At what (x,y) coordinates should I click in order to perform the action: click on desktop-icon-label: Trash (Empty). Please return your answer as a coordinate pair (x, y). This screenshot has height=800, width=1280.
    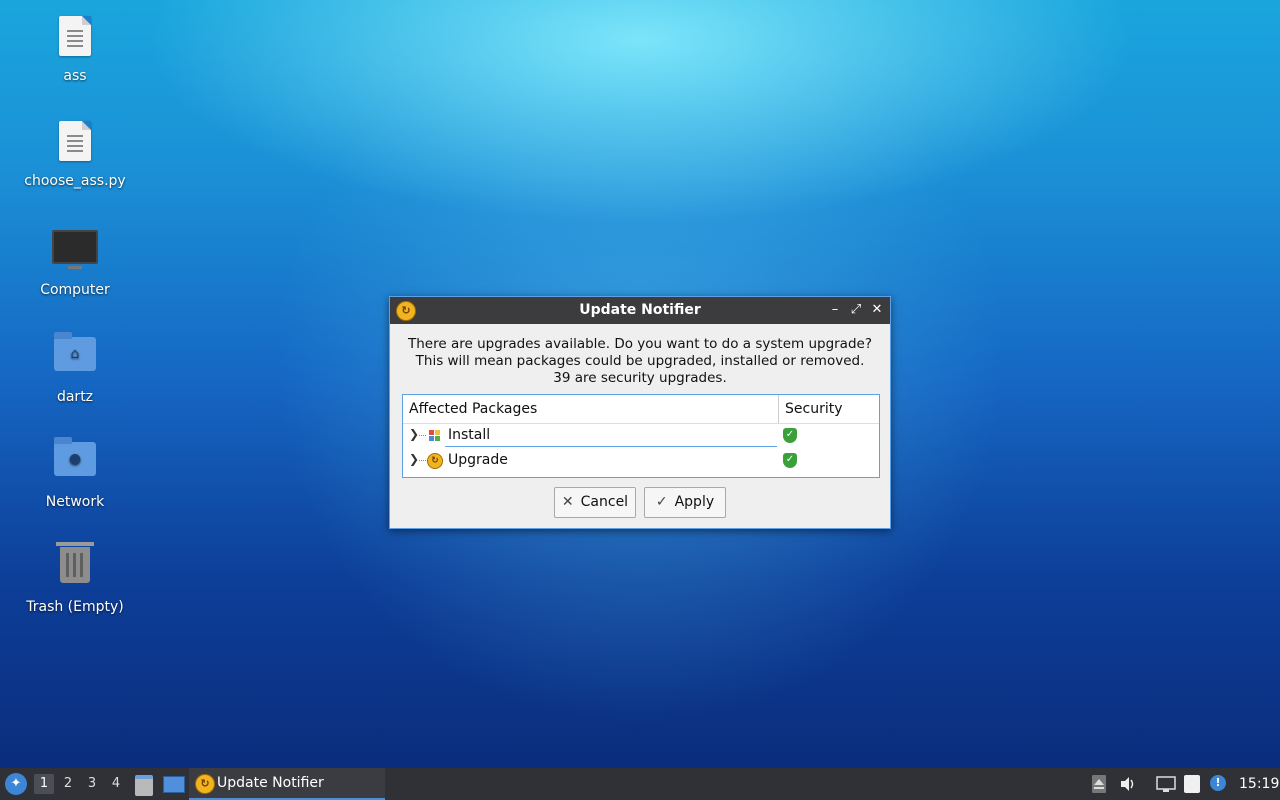
    Looking at the image, I should click on (75, 607).